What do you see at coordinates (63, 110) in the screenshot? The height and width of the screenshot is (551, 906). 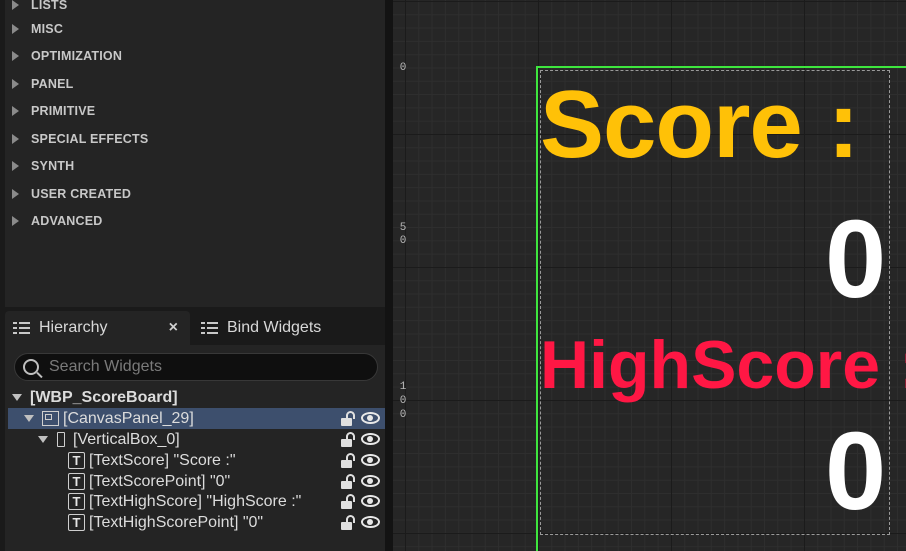 I see `category-label: PRIMITIVE` at bounding box center [63, 110].